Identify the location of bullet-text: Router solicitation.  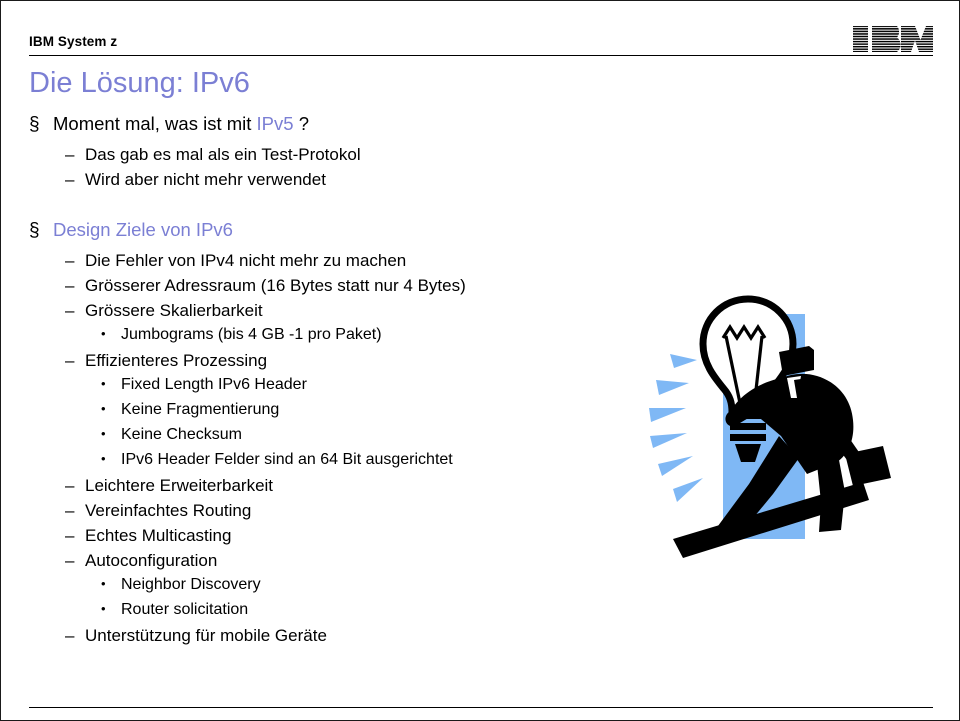
(184, 610).